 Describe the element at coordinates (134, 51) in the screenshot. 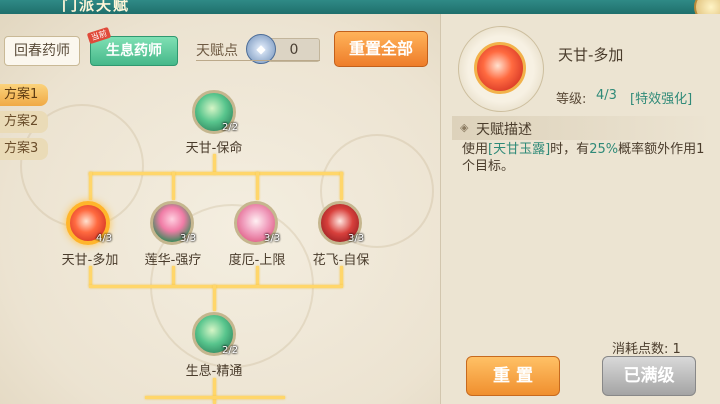

I see `tab-shengxi: 生息药师` at that location.